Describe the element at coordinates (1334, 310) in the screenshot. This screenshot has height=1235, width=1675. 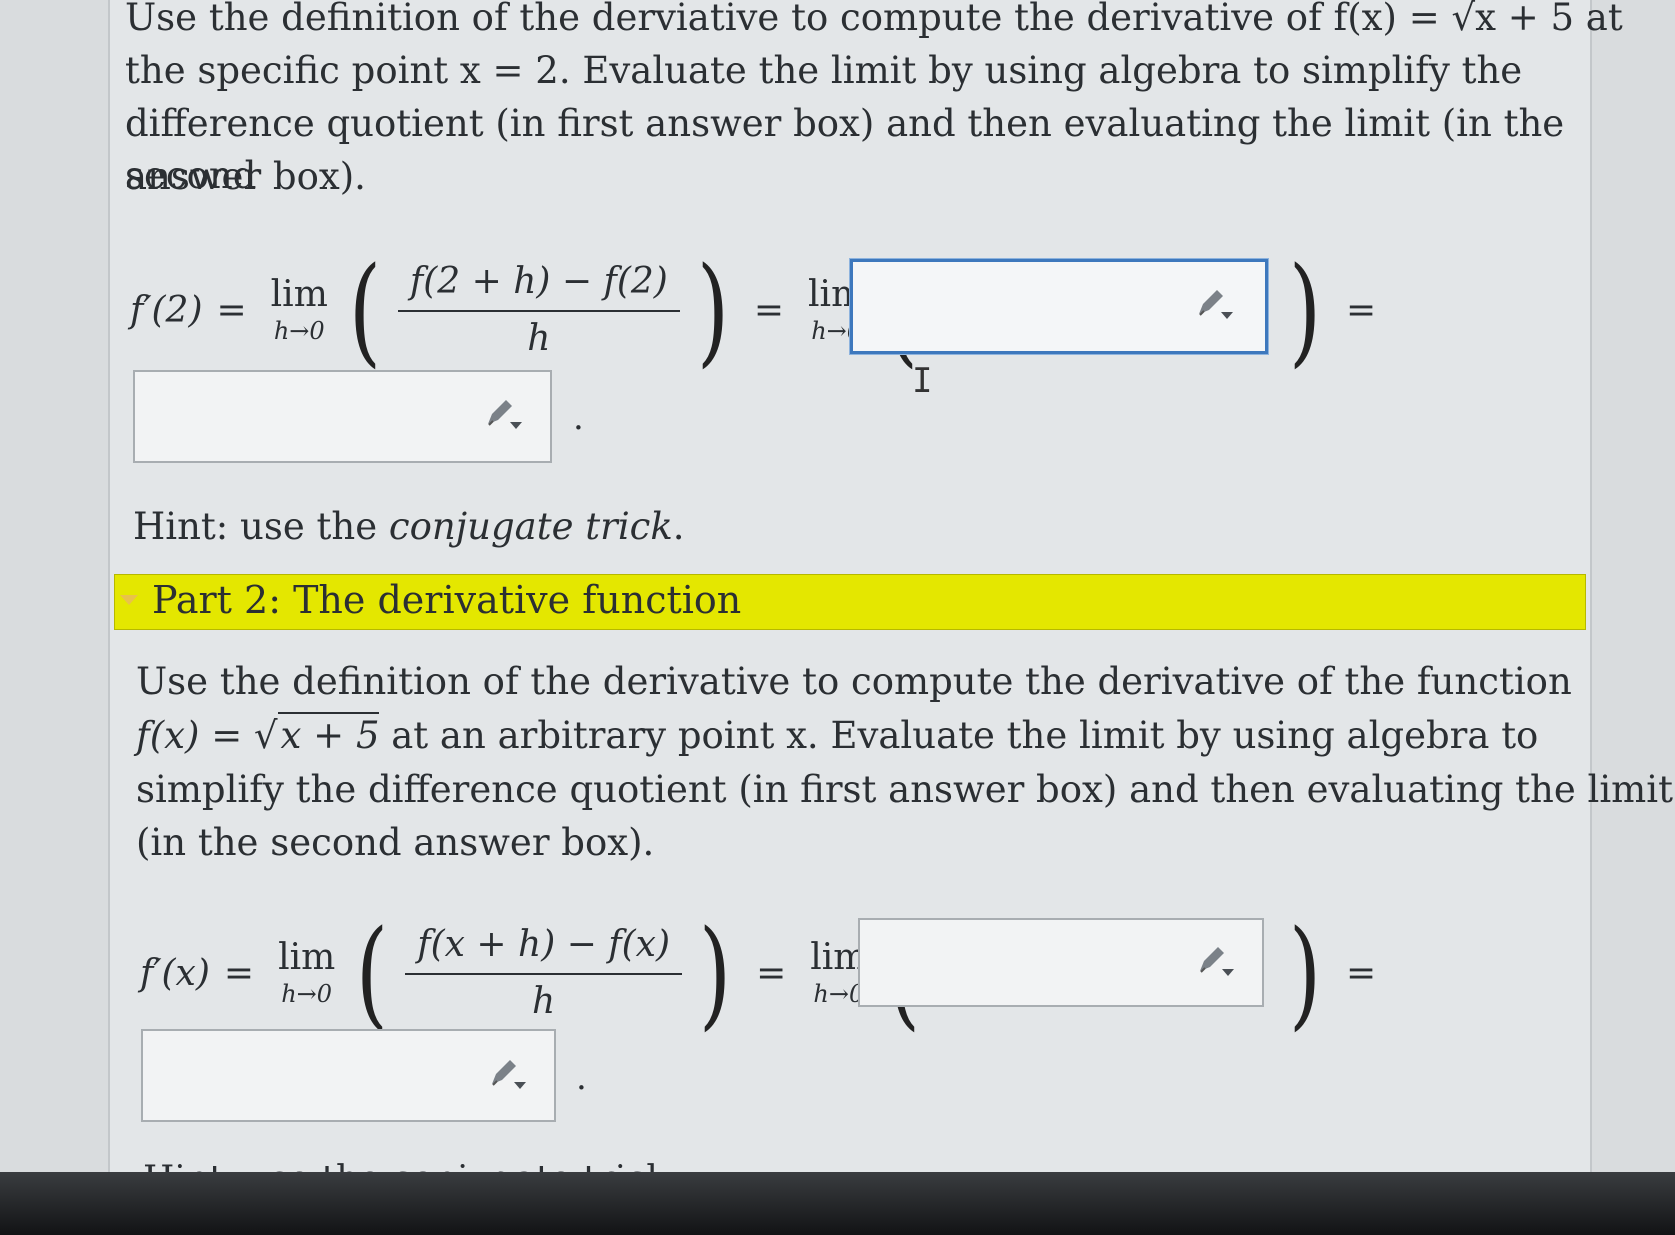
I see `part1-equation-tail: ) =` at that location.